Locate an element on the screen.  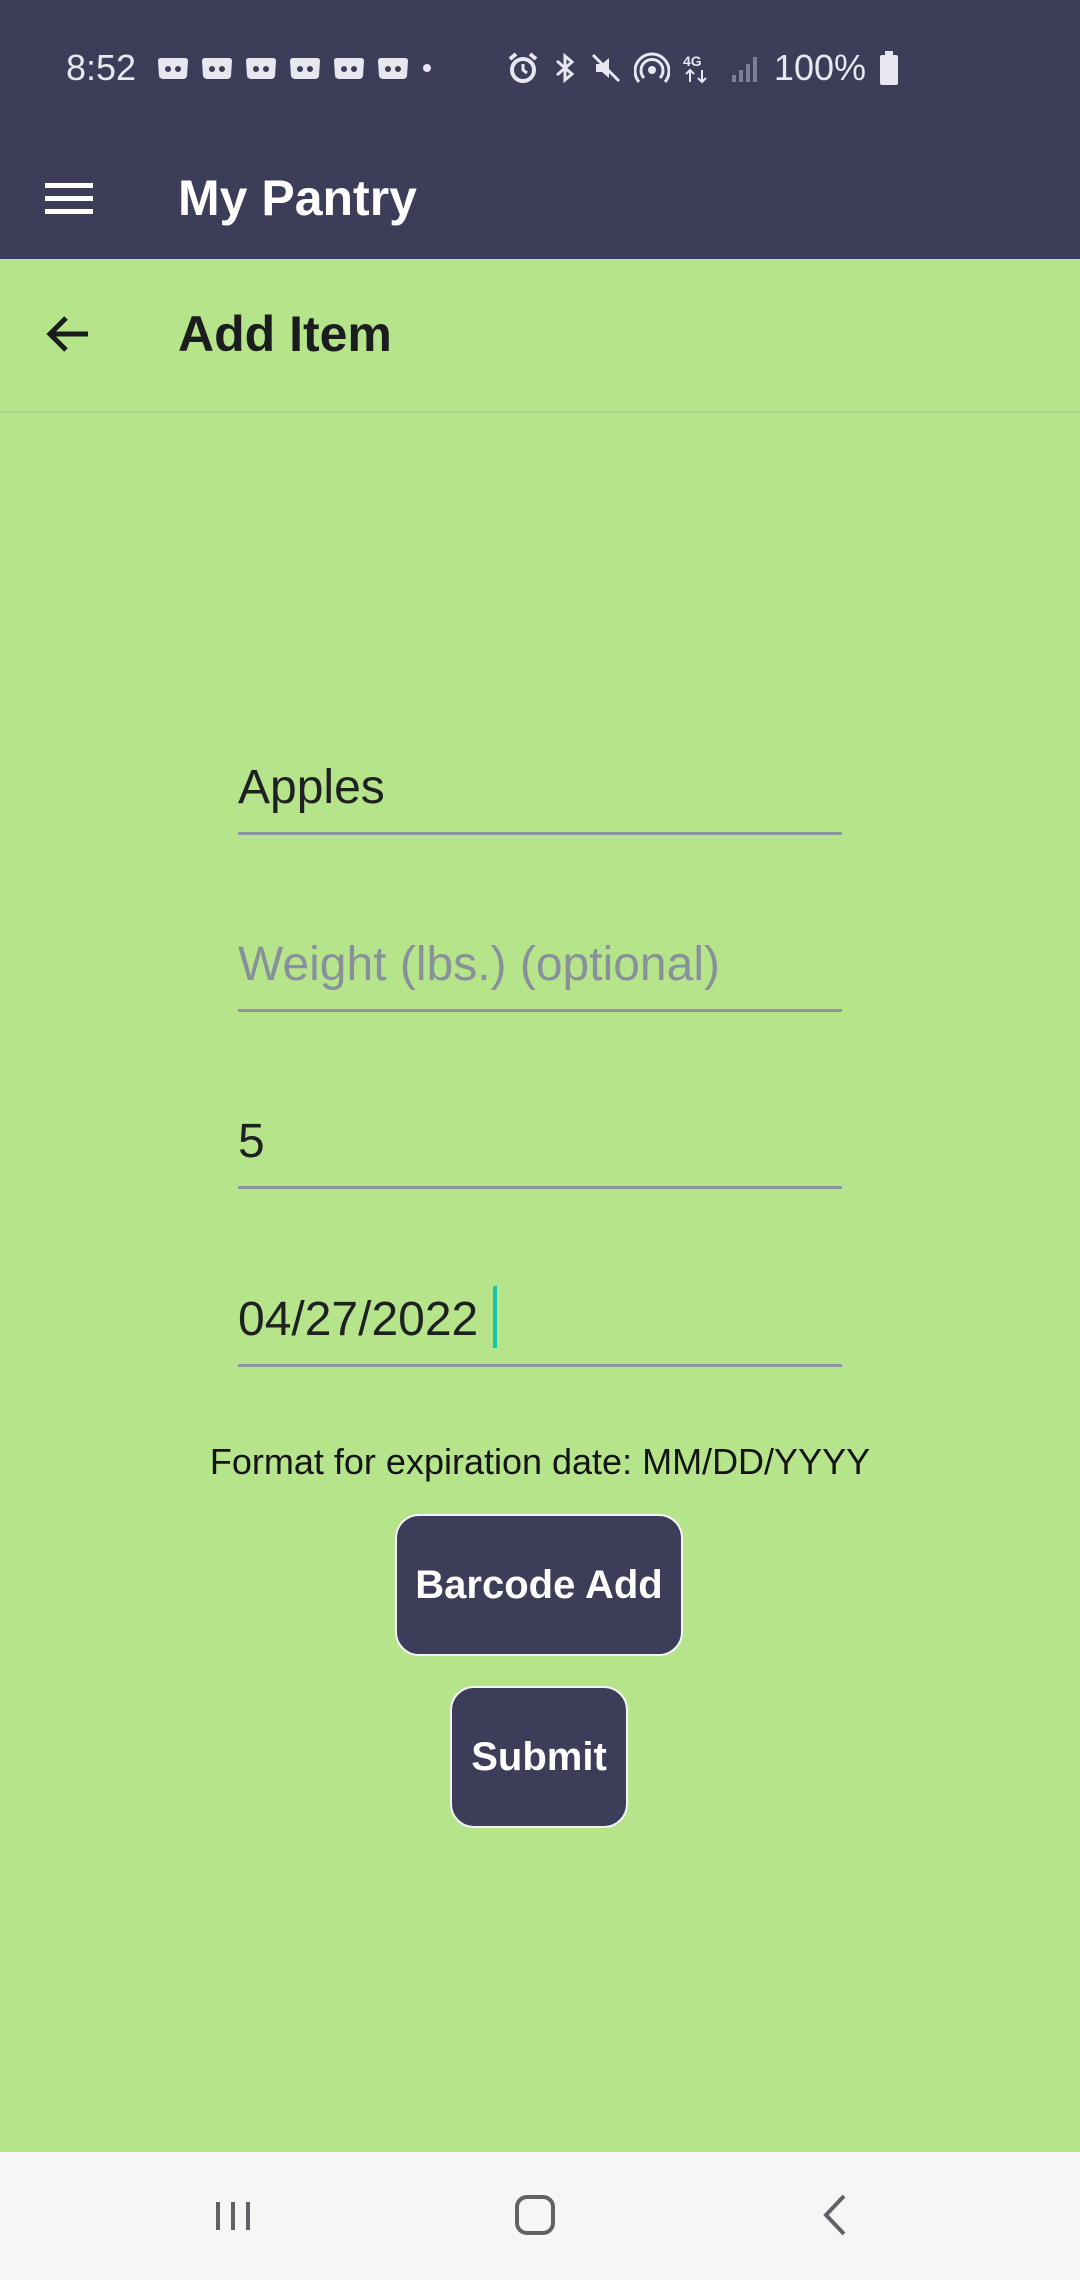
weight-field is located at coordinates (540, 965).